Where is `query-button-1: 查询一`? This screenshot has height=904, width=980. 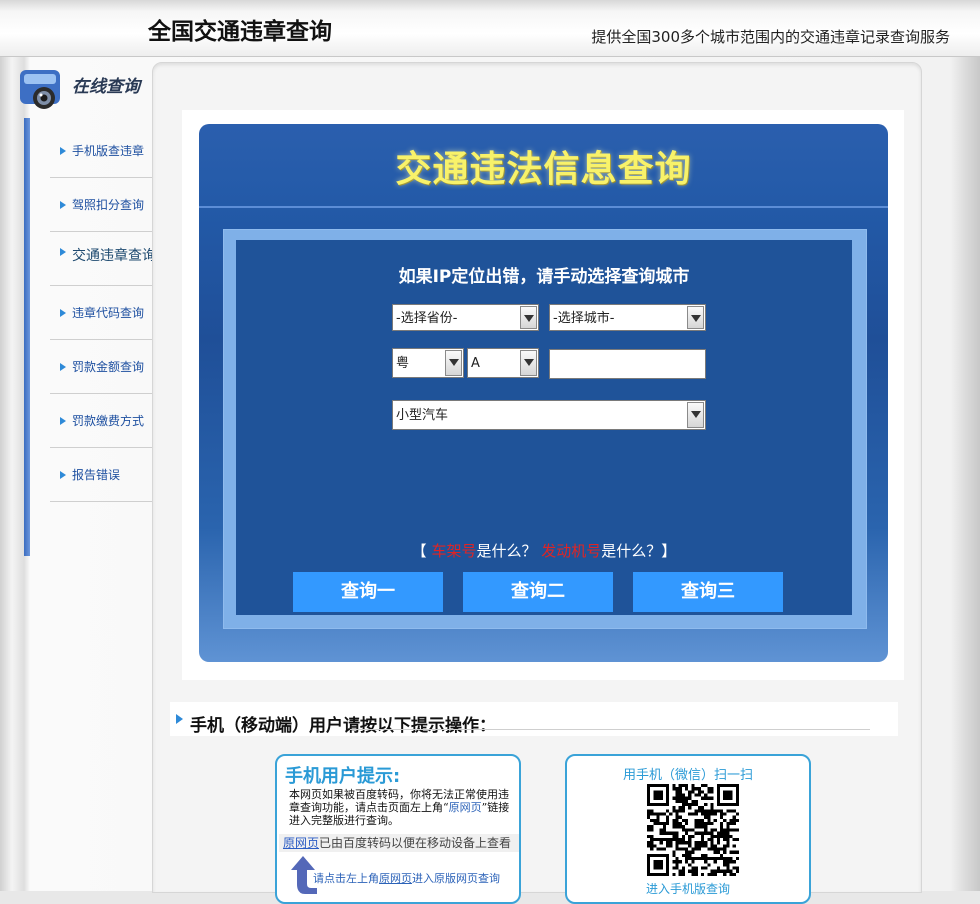
query-button-1: 查询一 is located at coordinates (368, 592).